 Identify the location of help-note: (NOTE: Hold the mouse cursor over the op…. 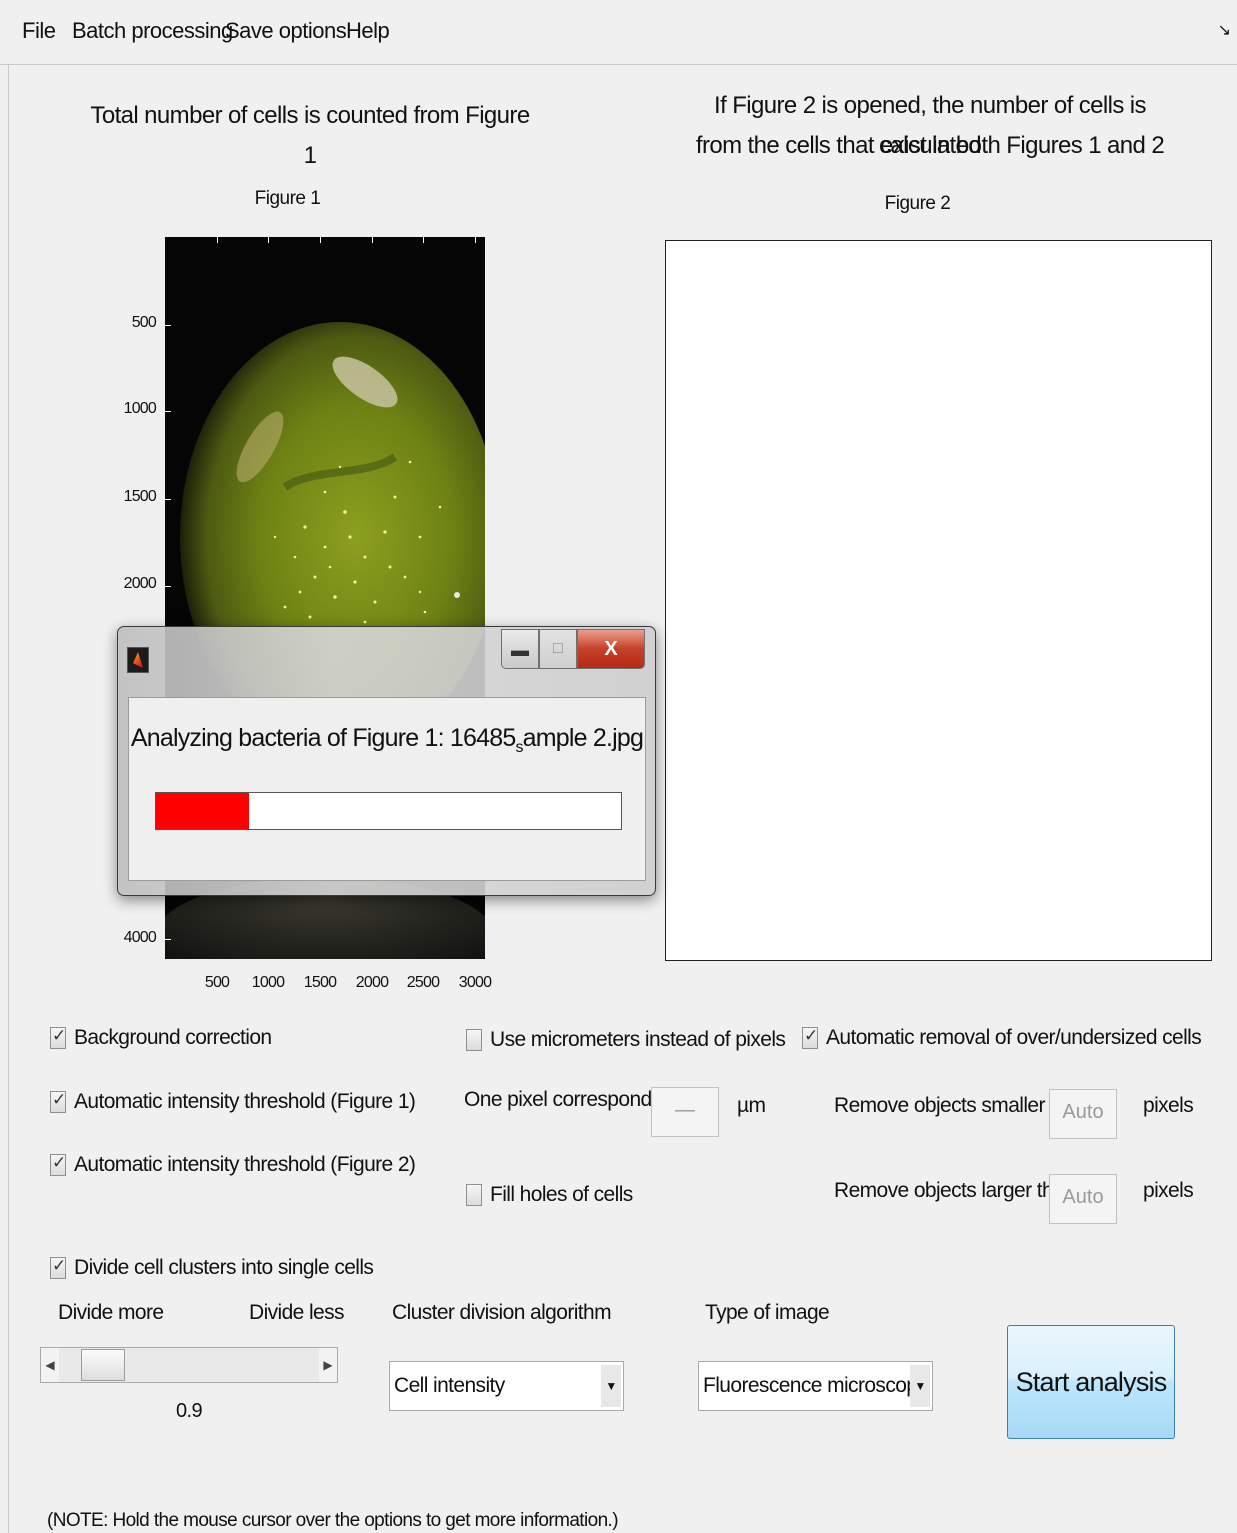
(333, 1520).